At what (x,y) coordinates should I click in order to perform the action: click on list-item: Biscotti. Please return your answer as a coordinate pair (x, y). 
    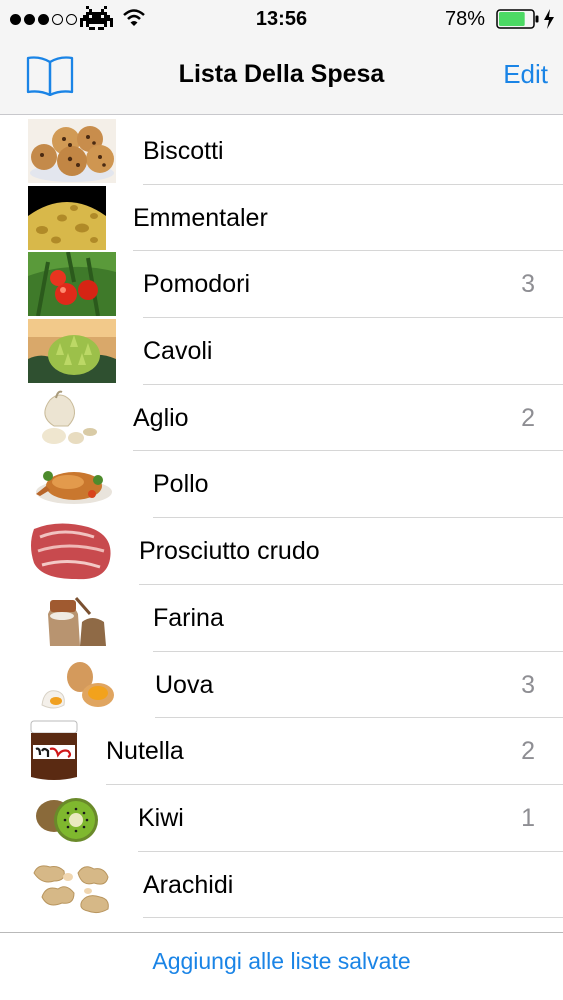
    Looking at the image, I should click on (281, 151).